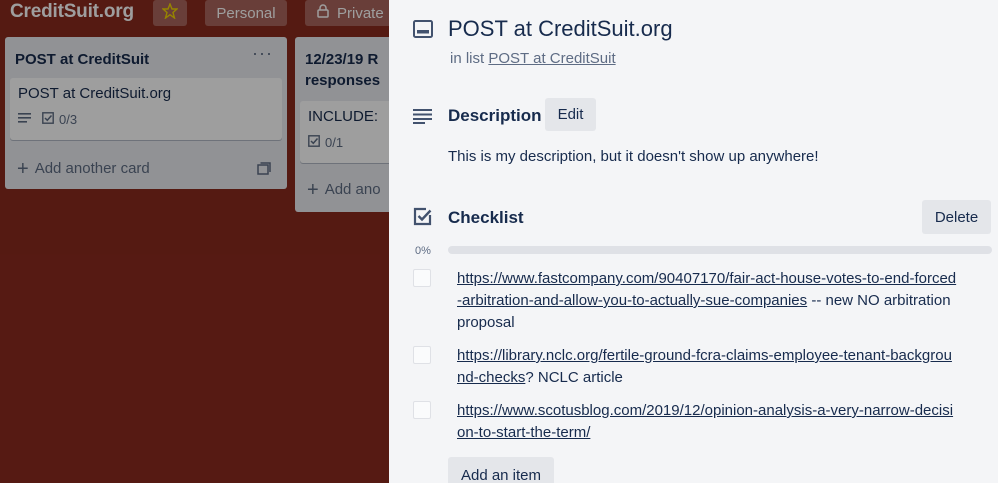 This screenshot has height=483, width=998. I want to click on card-list-info: in list POST at CreditSuit, so click(533, 58).